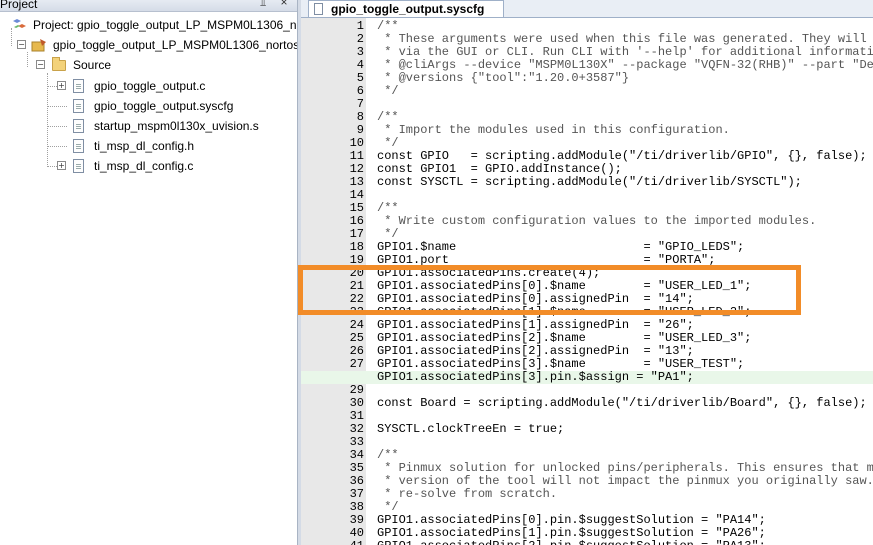 The width and height of the screenshot is (873, 545). What do you see at coordinates (164, 106) in the screenshot?
I see `file-label: gpio_toggle_output.syscfg` at bounding box center [164, 106].